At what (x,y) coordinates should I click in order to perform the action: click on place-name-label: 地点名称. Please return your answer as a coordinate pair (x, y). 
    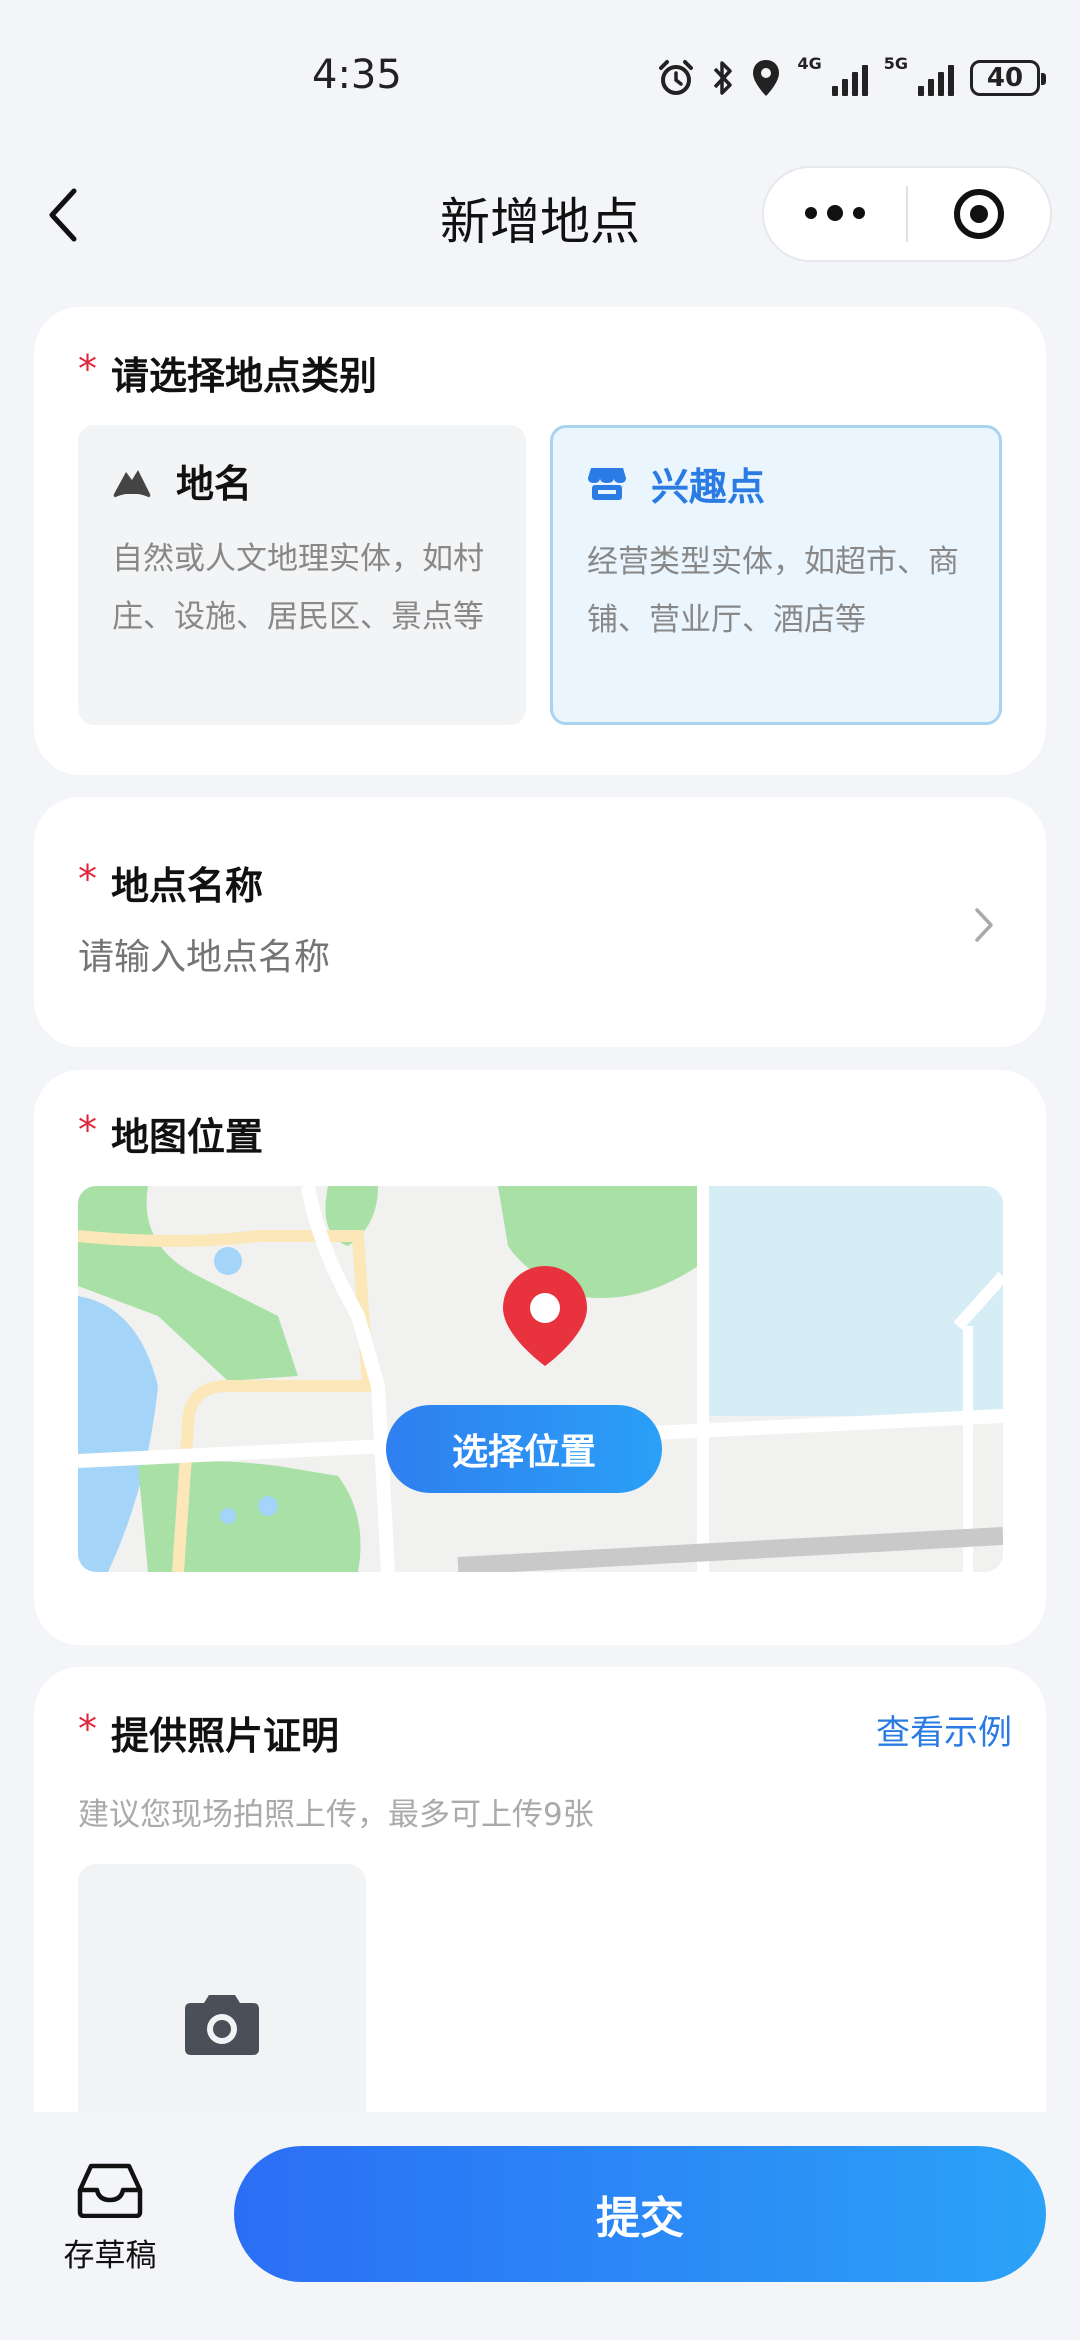
    Looking at the image, I should click on (187, 886).